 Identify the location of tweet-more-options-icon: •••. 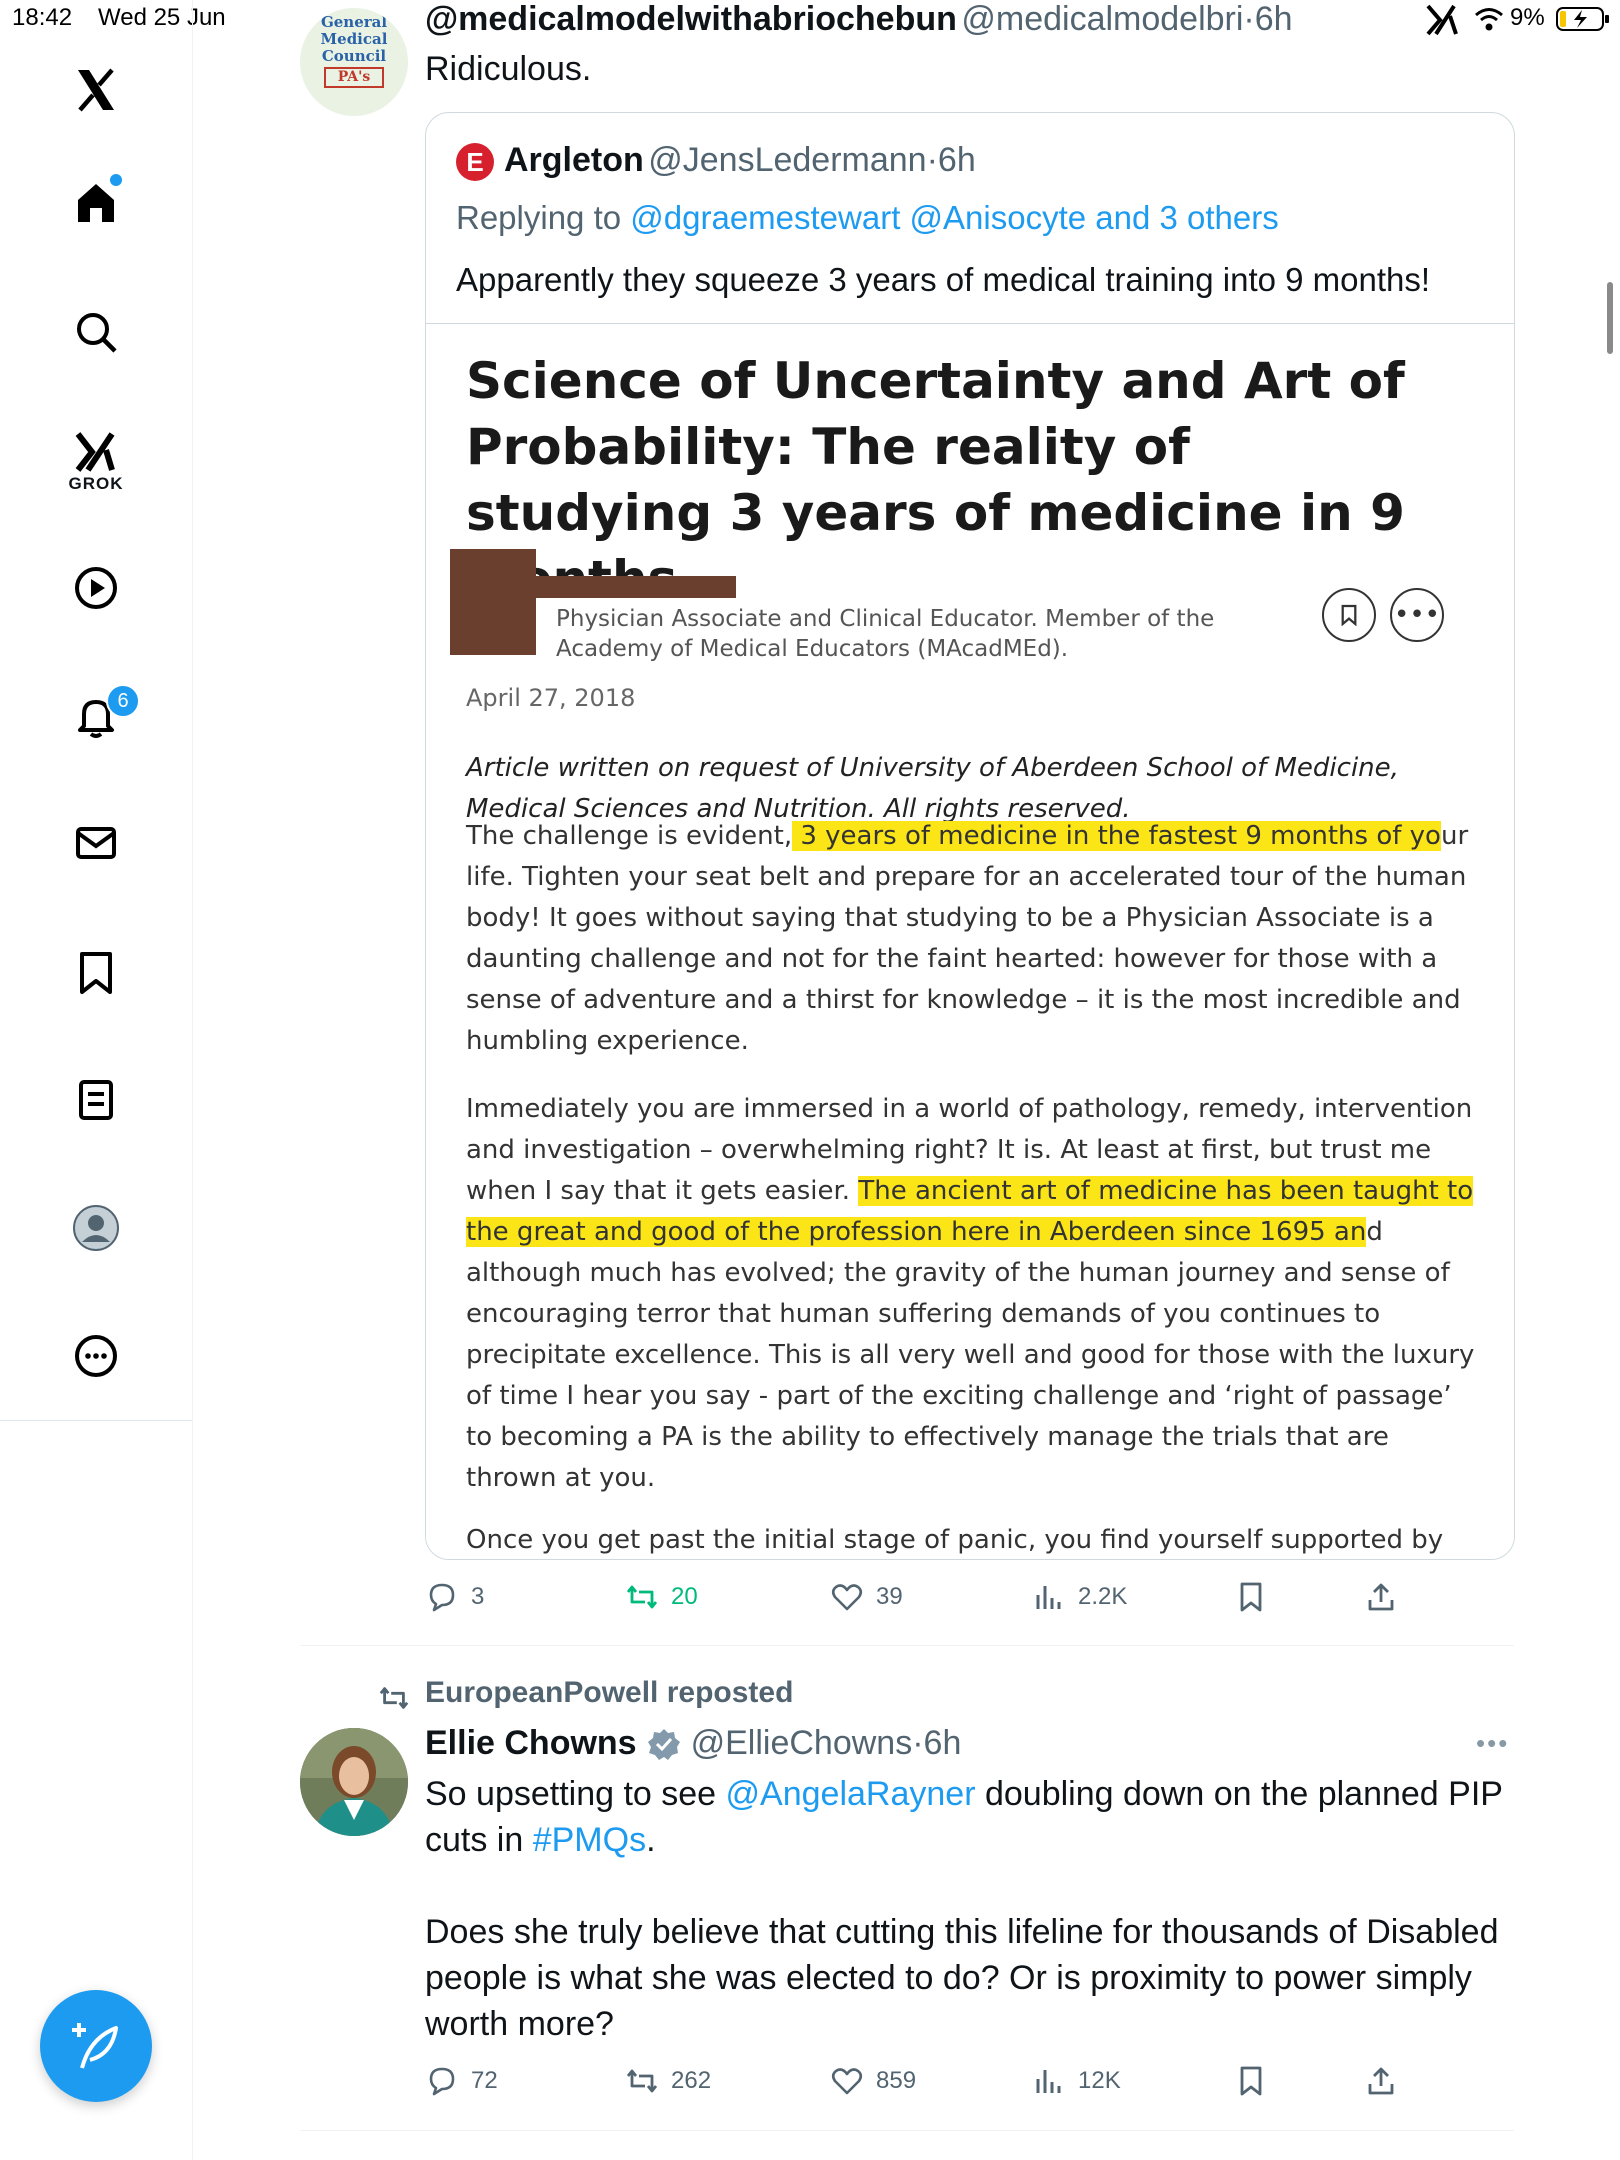
(1492, 1743).